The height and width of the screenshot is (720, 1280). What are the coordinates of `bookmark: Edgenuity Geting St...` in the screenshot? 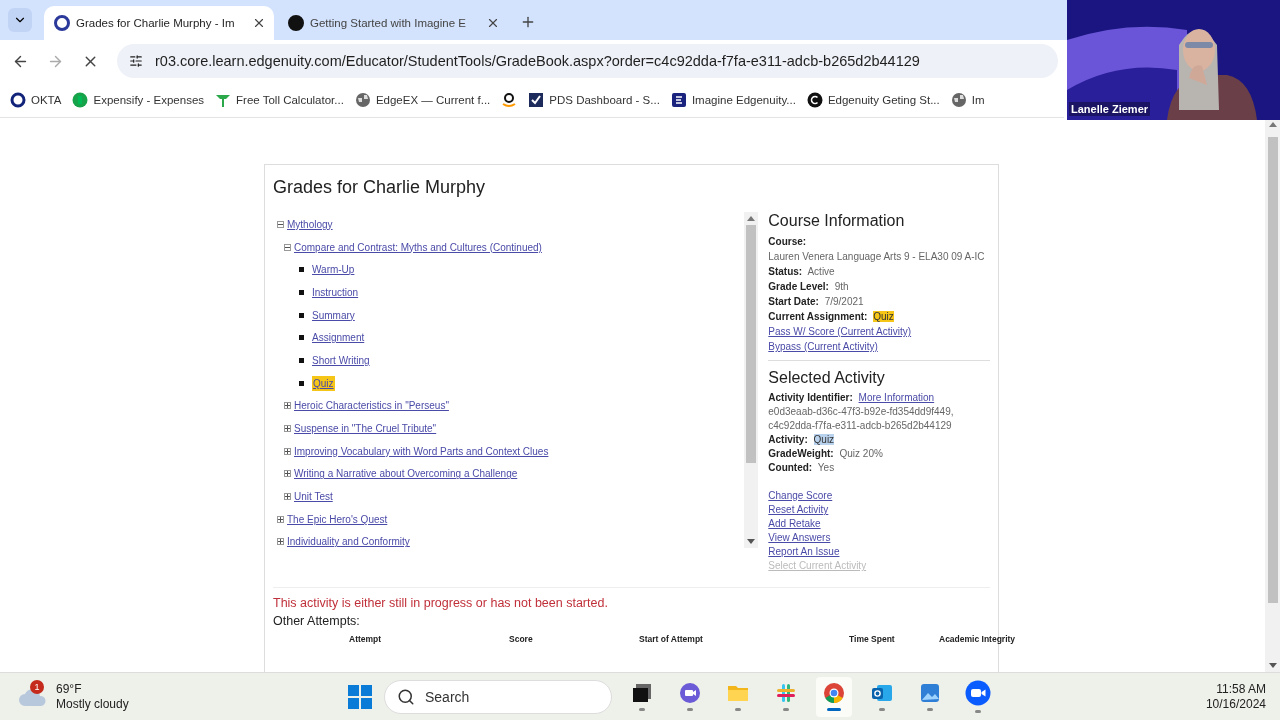 It's located at (873, 99).